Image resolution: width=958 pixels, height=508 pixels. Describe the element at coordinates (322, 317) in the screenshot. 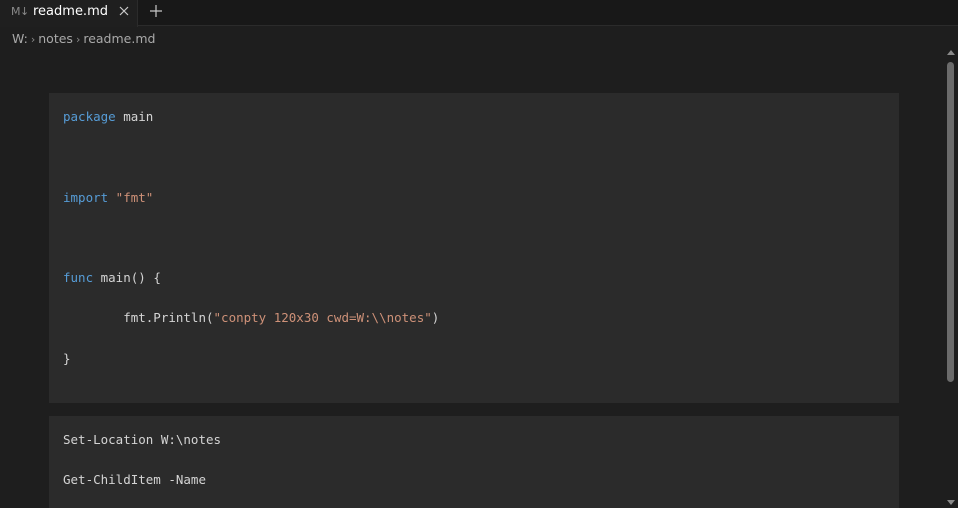

I see `code-string: "conpty 120x30 cwd=W:\\notes"` at that location.